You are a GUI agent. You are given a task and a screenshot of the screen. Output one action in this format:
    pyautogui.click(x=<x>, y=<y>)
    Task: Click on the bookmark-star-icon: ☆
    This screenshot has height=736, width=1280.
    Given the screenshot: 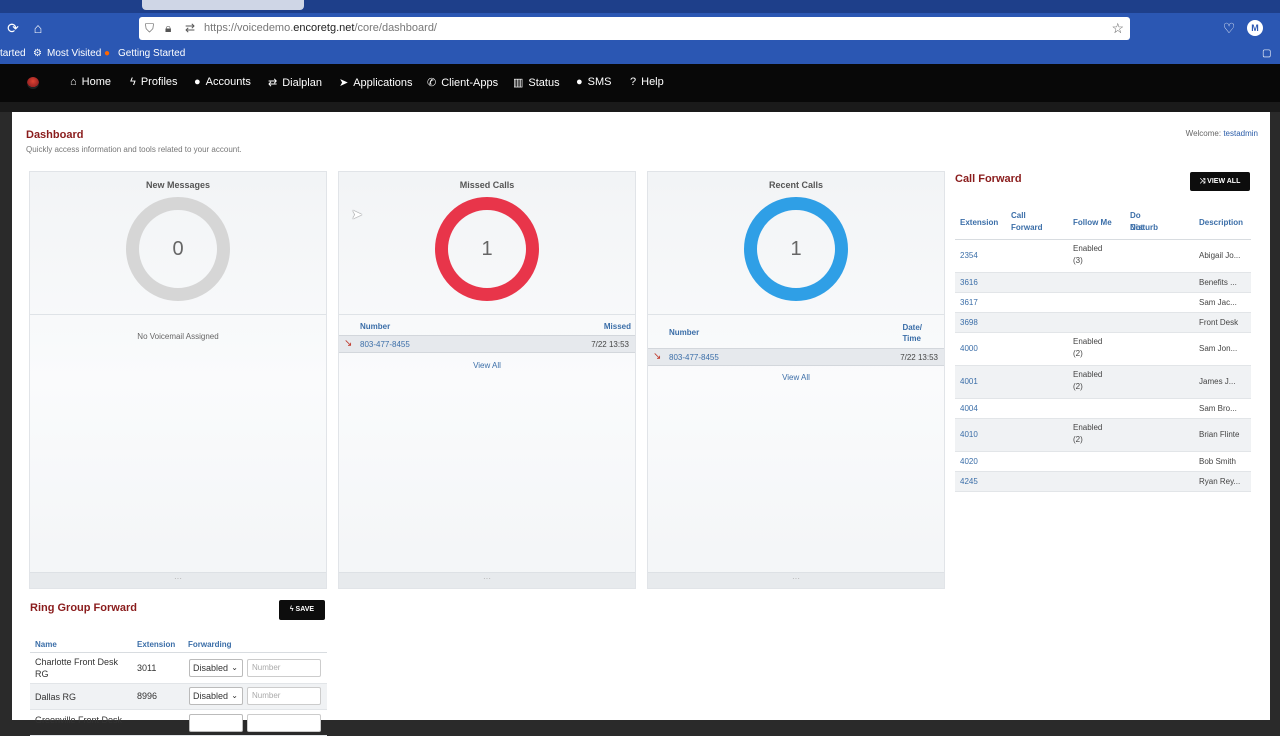 What is the action you would take?
    pyautogui.click(x=1117, y=28)
    